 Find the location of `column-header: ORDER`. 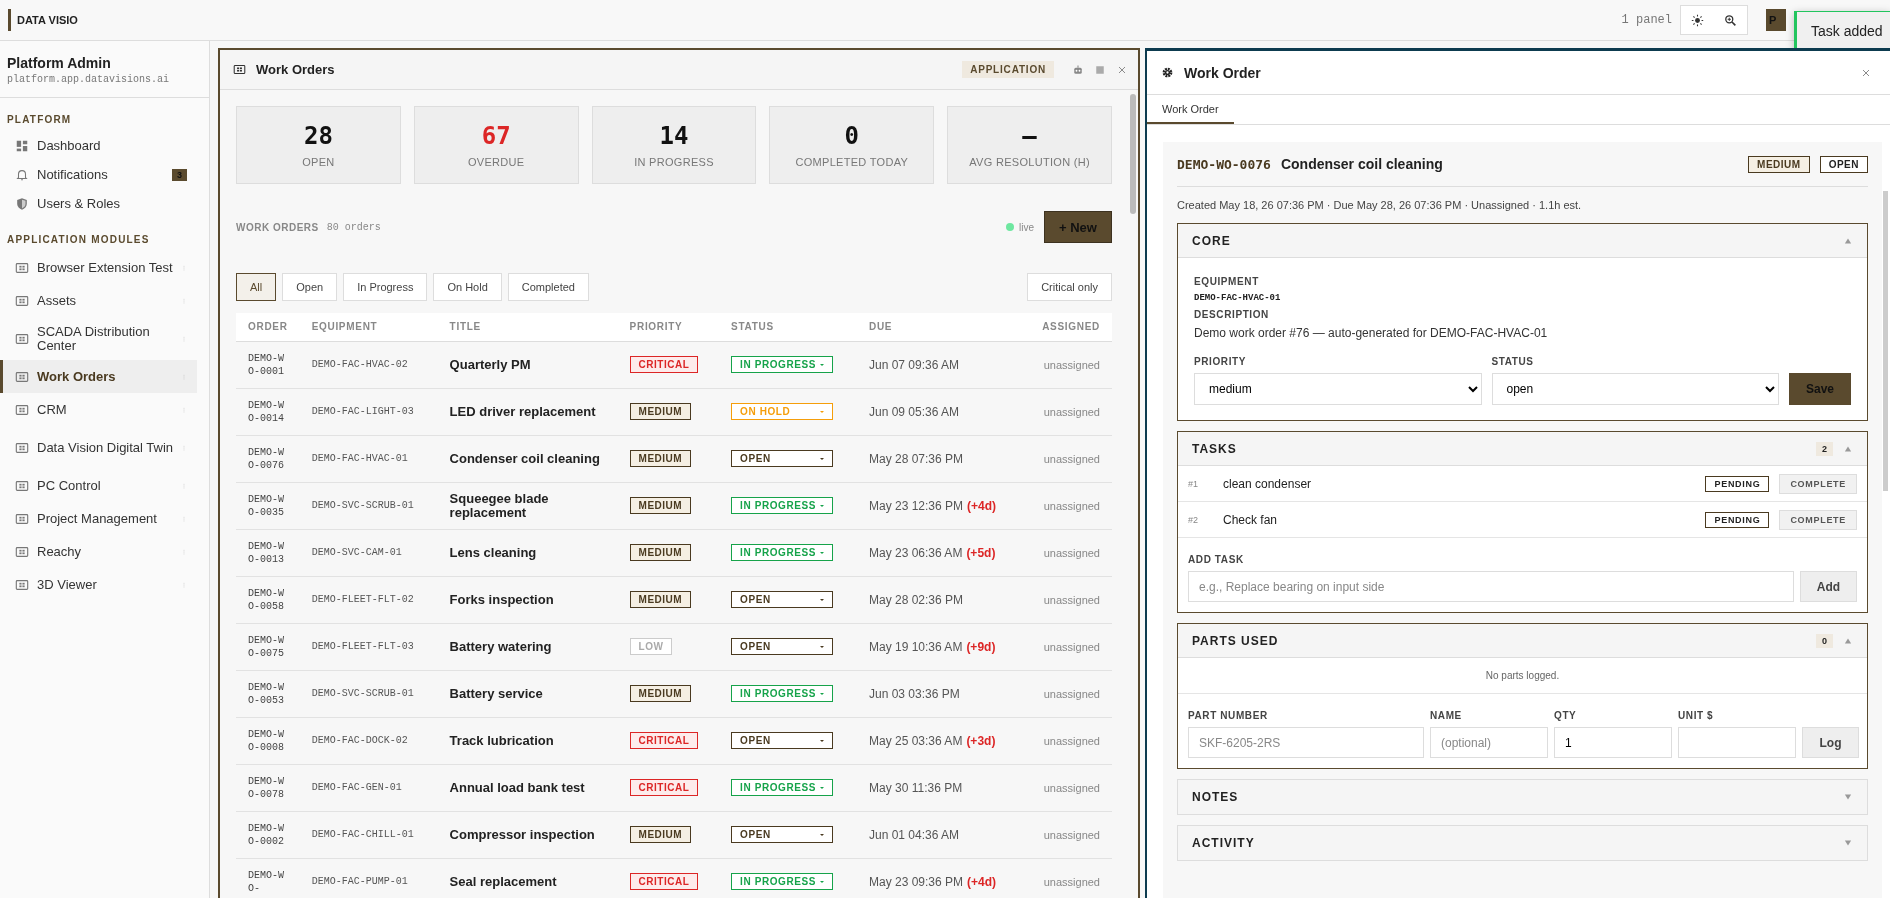

column-header: ORDER is located at coordinates (268, 327).